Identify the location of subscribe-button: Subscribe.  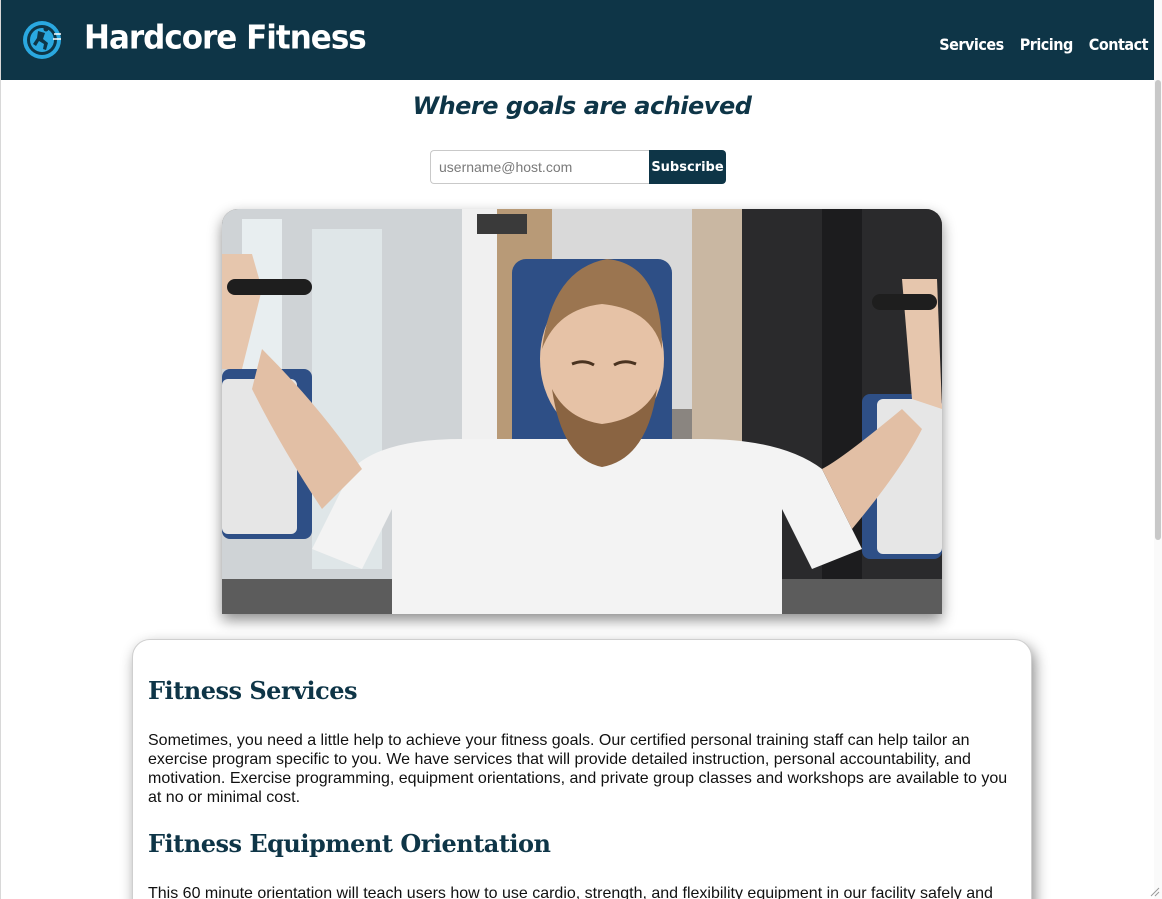
(687, 167).